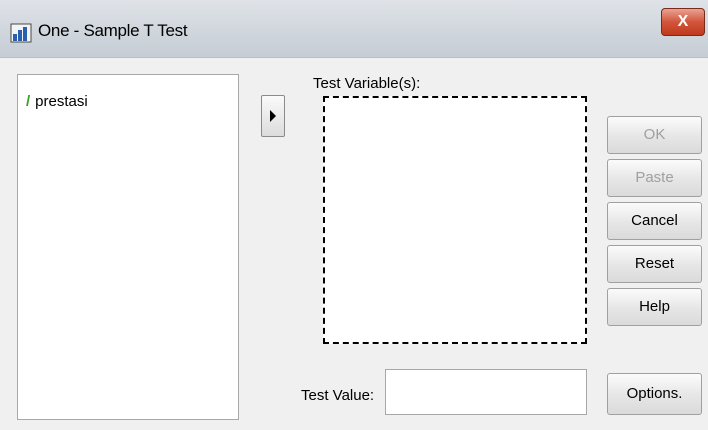  What do you see at coordinates (654, 264) in the screenshot?
I see `reset-button: Reset` at bounding box center [654, 264].